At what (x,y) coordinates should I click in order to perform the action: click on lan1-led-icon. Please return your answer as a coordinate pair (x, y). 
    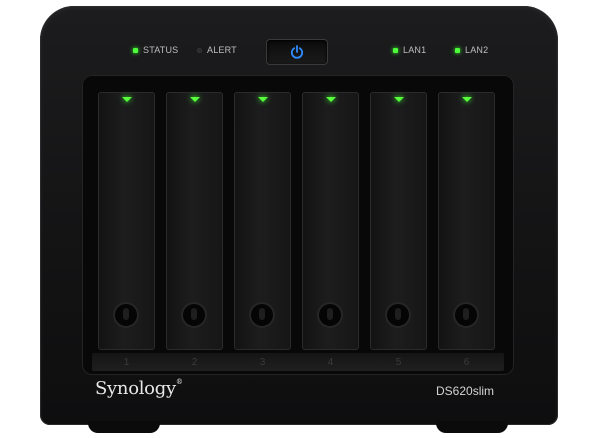
    Looking at the image, I should click on (395, 50).